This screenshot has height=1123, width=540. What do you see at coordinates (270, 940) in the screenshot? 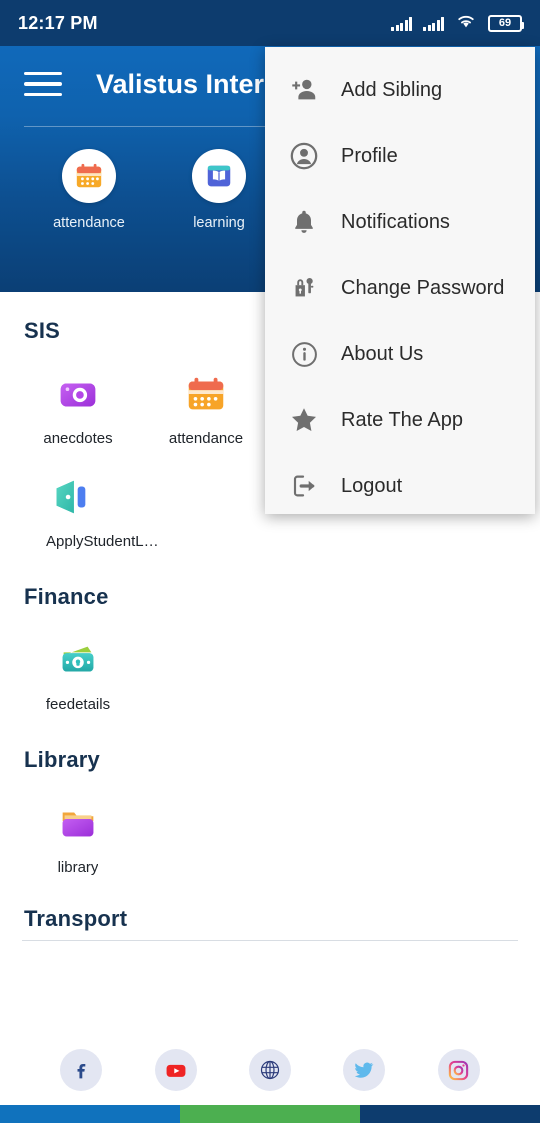
I see `section-divider` at bounding box center [270, 940].